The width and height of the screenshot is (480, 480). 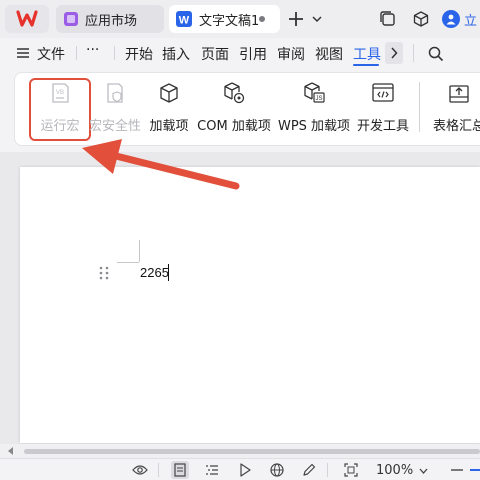 What do you see at coordinates (11, 451) in the screenshot?
I see `scroll-left-icon` at bounding box center [11, 451].